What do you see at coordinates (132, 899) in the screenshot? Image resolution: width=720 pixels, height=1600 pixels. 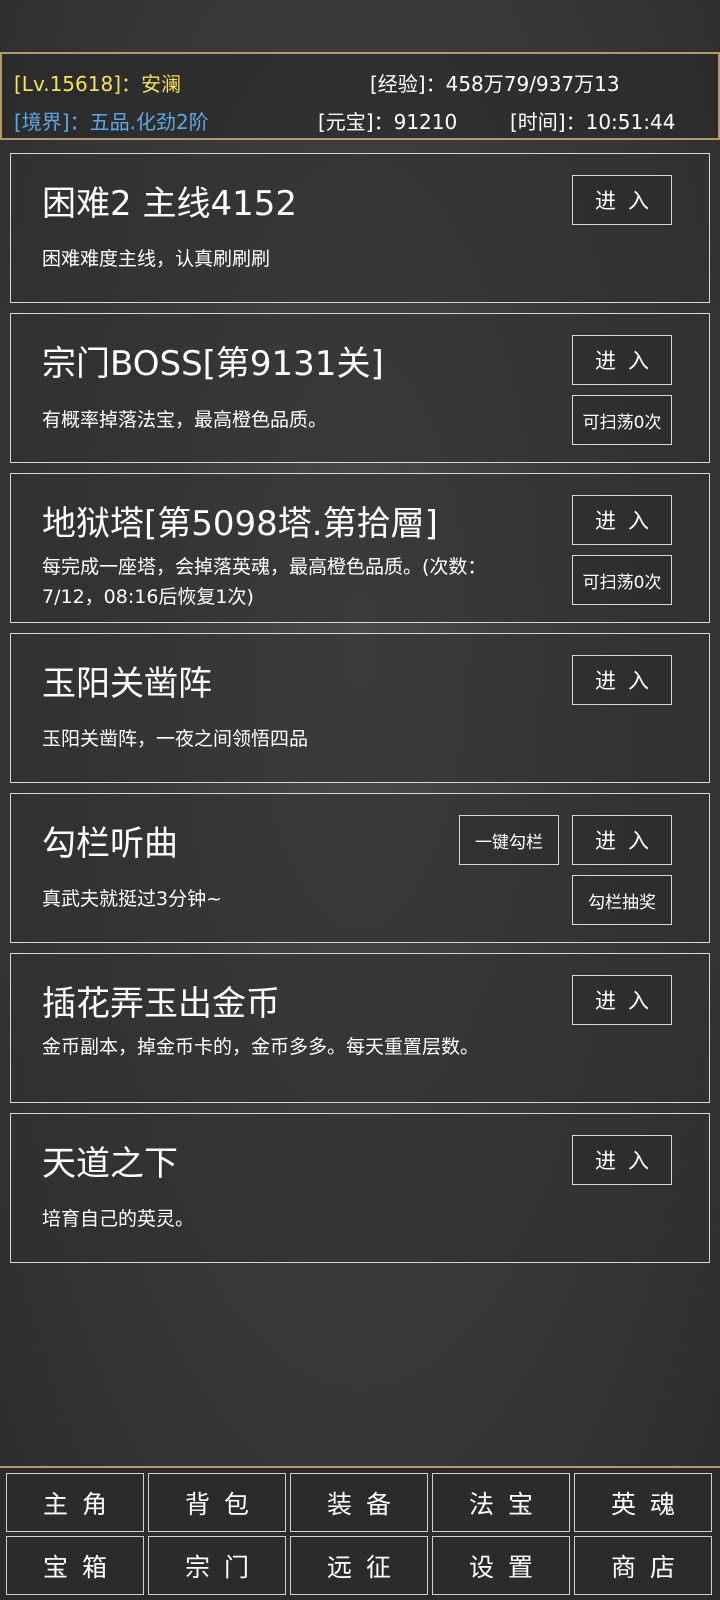 I see `card-description: 真武夫就挺过3分钟~` at bounding box center [132, 899].